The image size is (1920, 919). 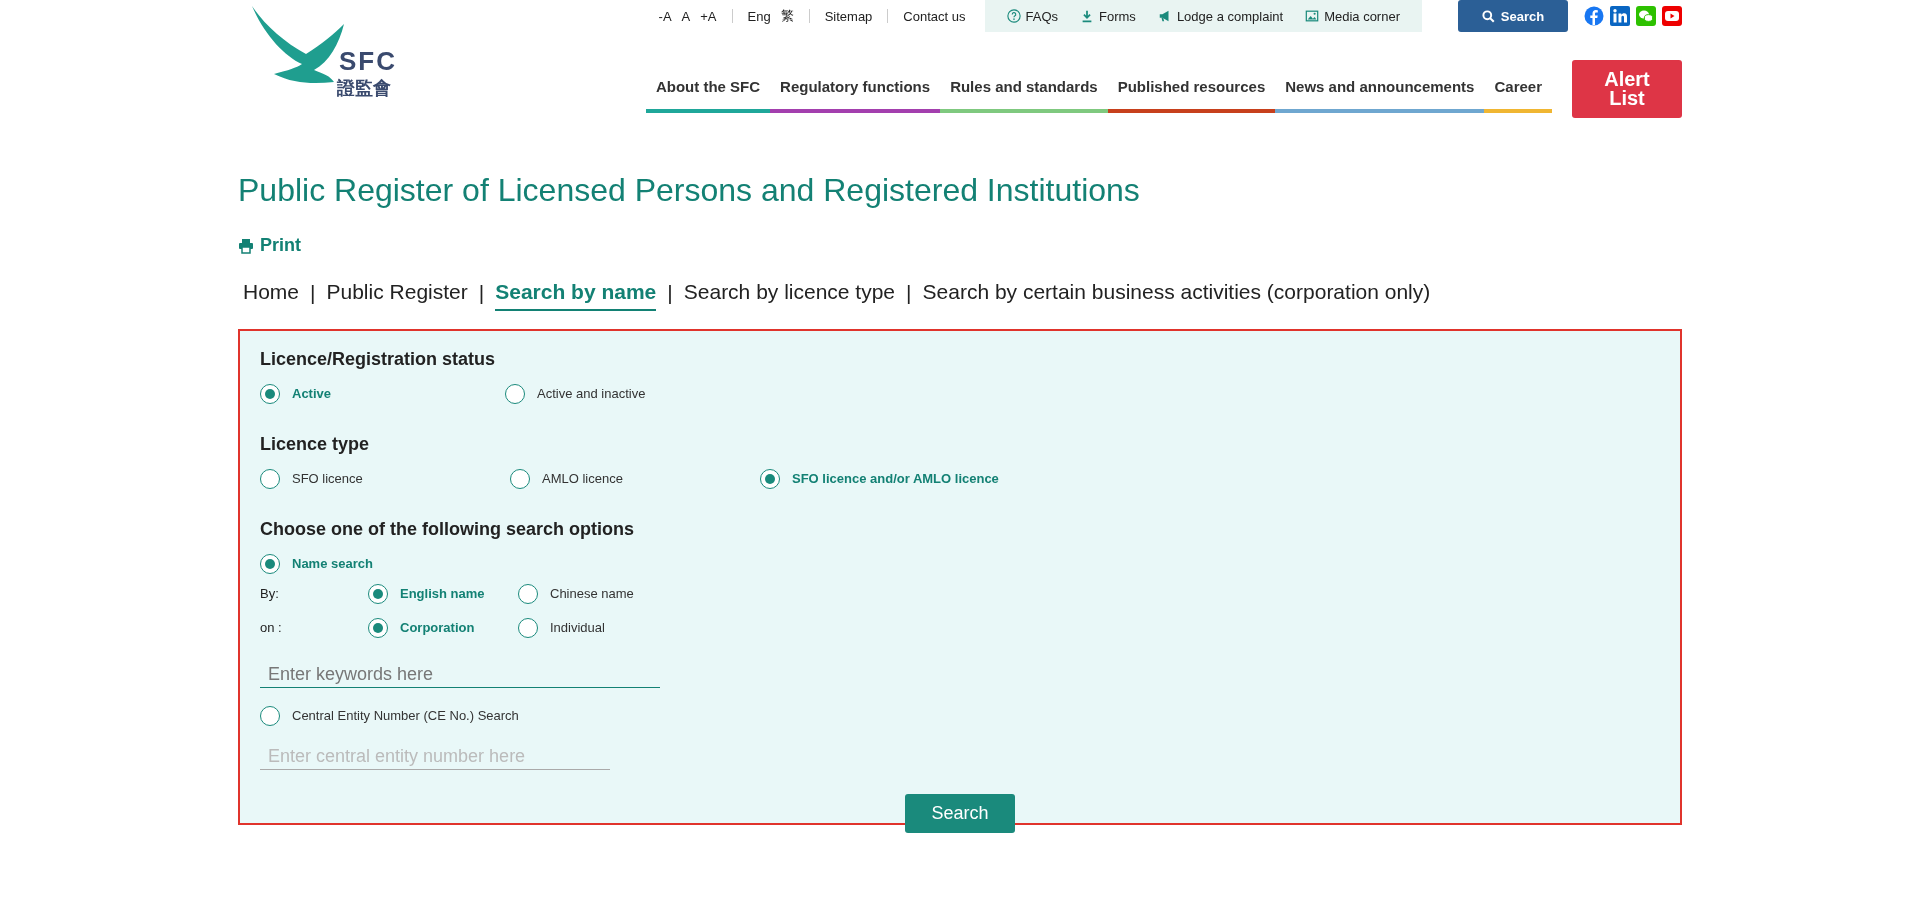 I want to click on radio-label: Name search, so click(x=332, y=563).